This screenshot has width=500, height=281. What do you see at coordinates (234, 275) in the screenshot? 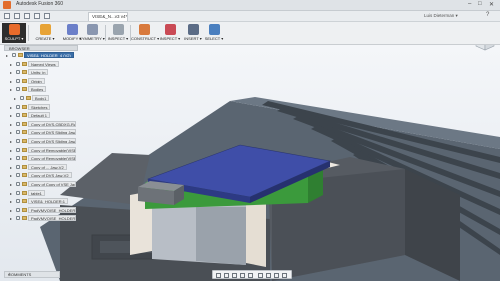
I see `pan-icon` at bounding box center [234, 275].